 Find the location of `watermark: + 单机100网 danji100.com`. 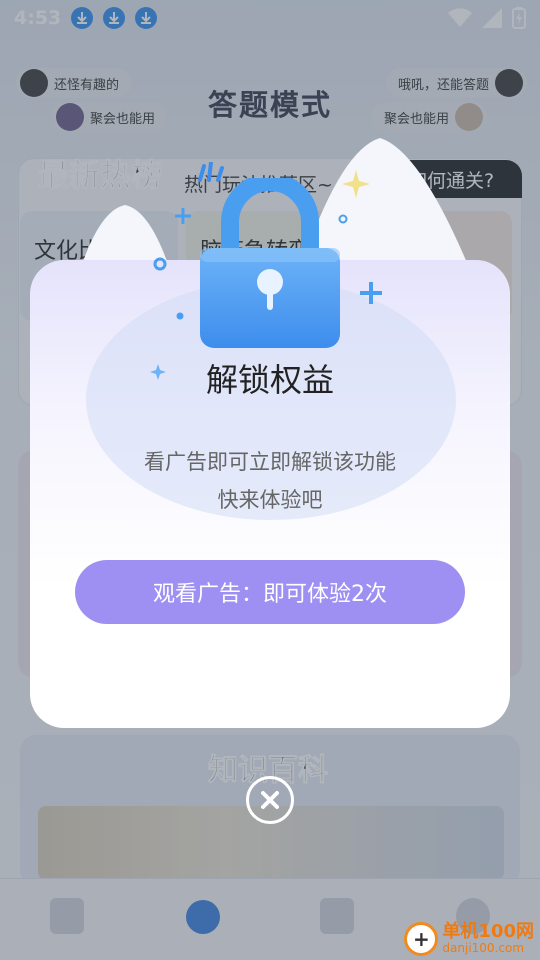

watermark: + 单机100网 danji100.com is located at coordinates (469, 939).